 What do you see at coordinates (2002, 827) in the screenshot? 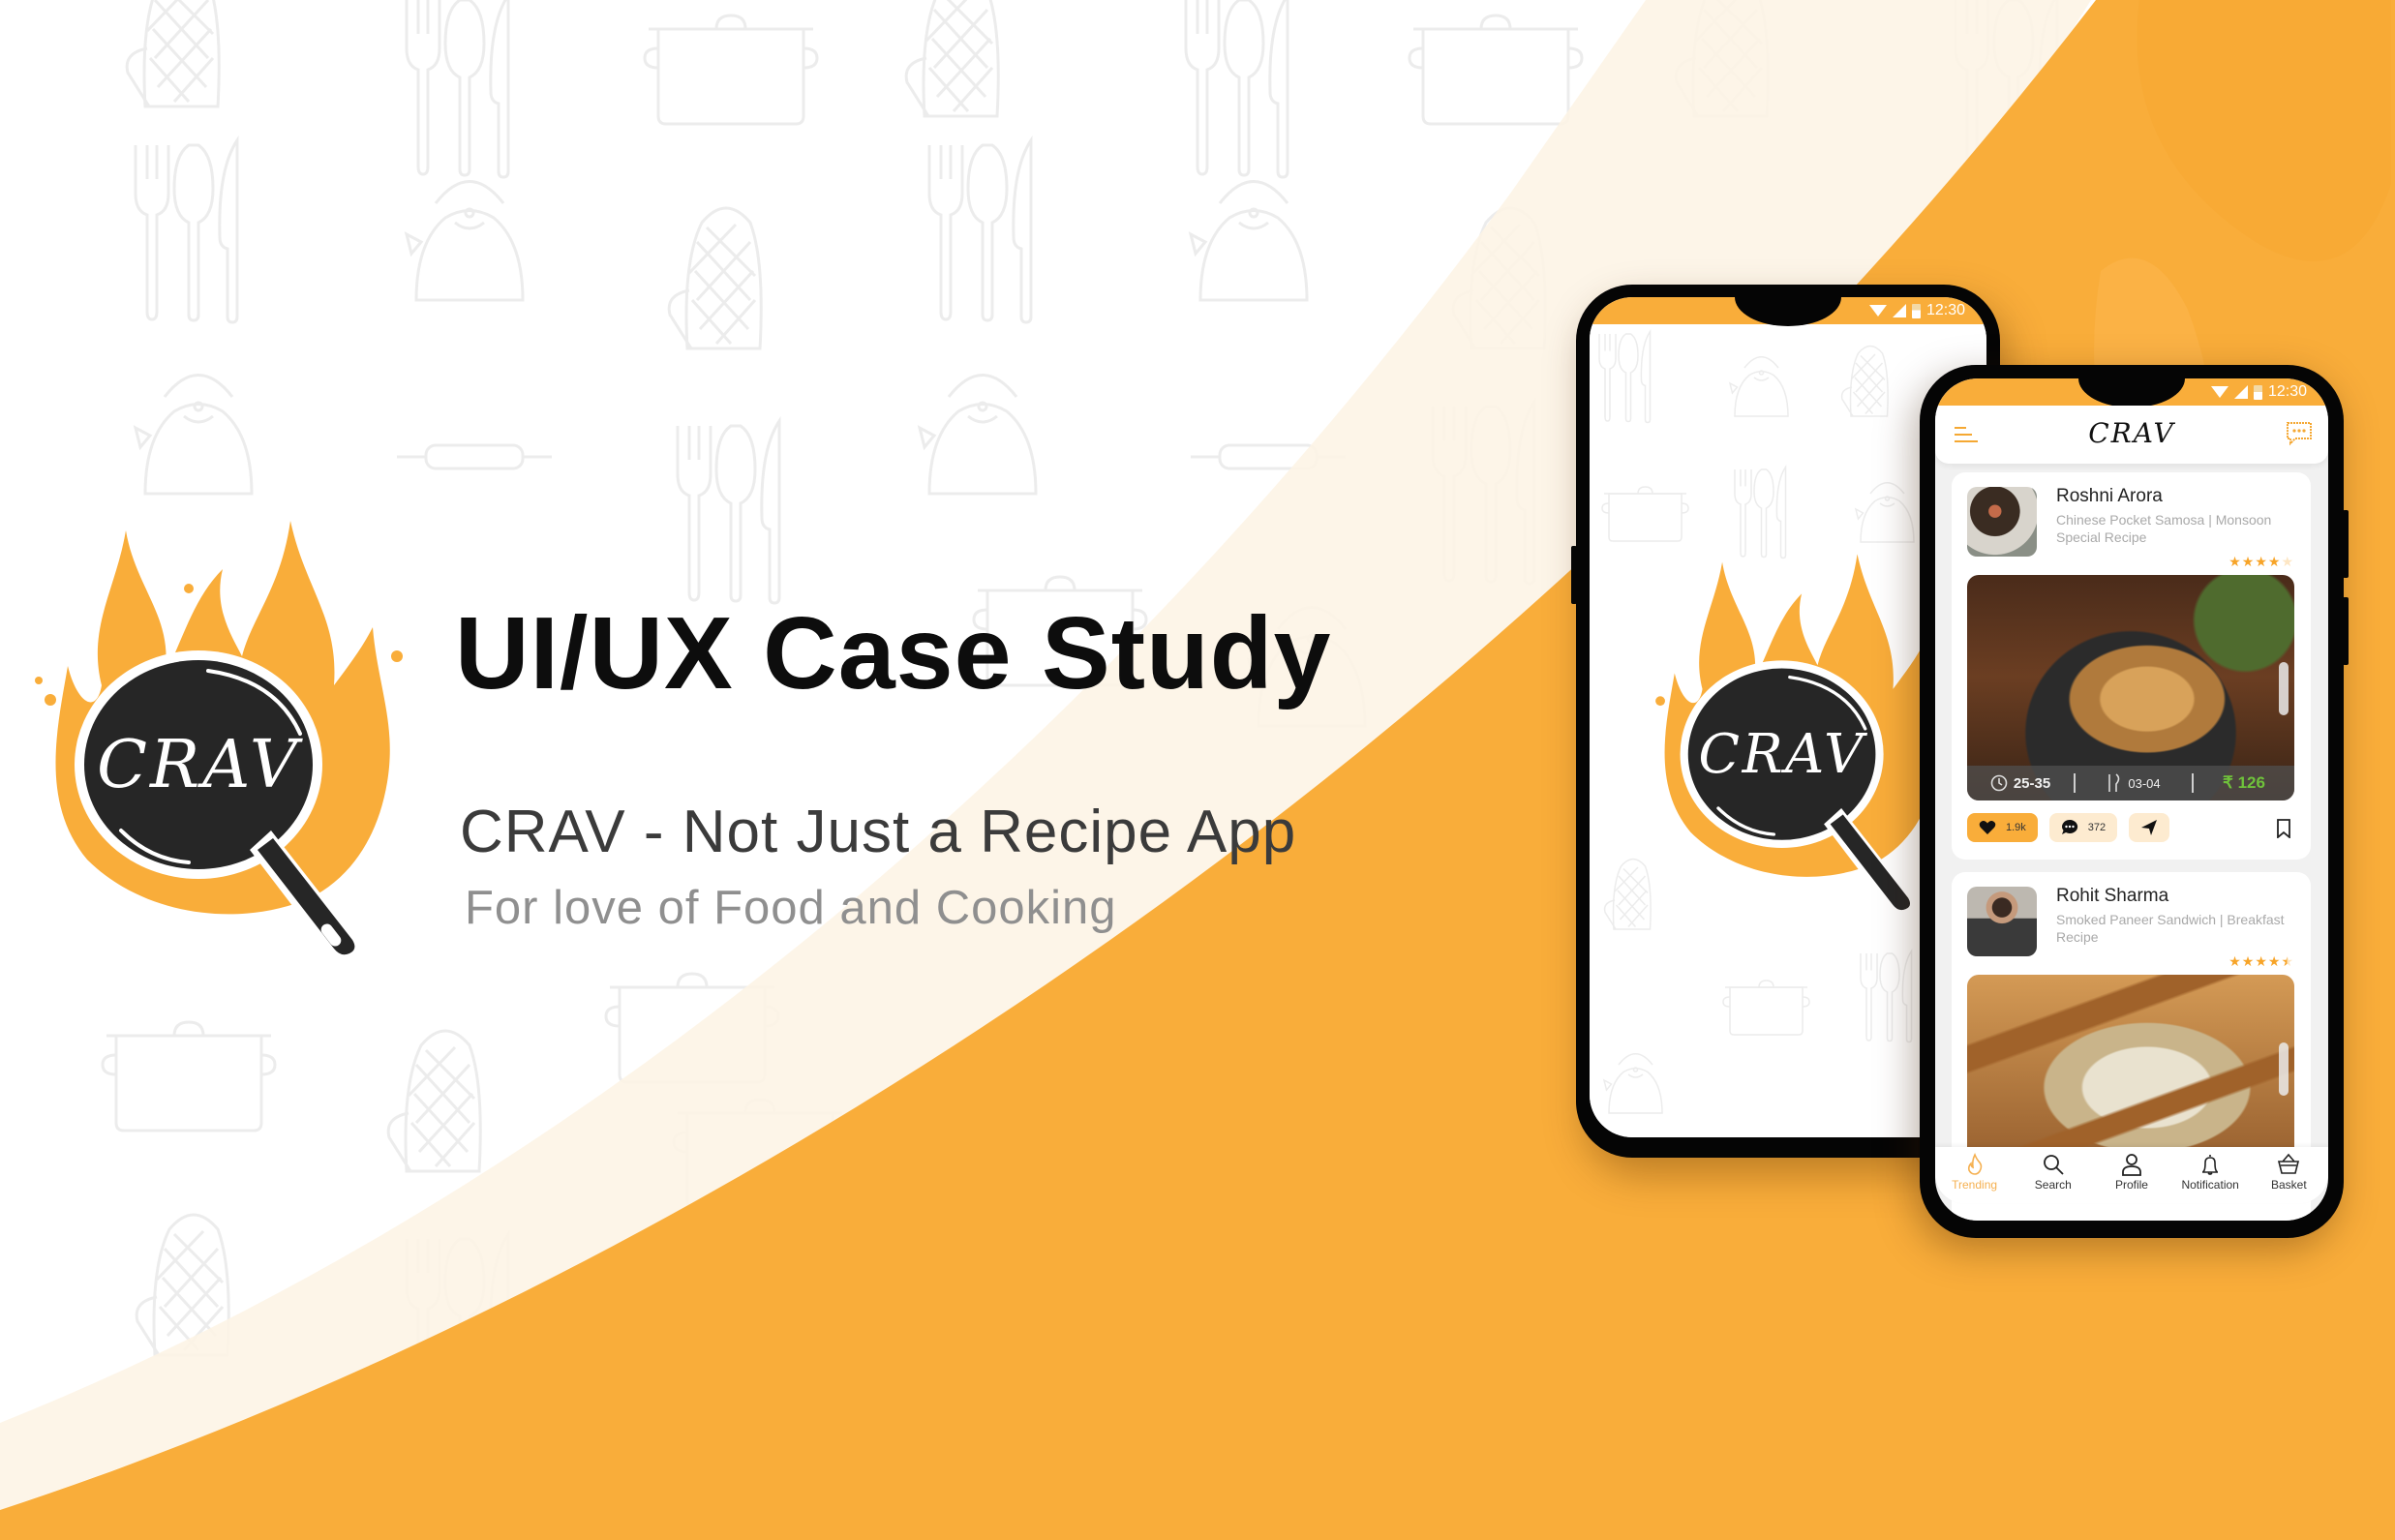
I see `like-button: 1.9k` at bounding box center [2002, 827].